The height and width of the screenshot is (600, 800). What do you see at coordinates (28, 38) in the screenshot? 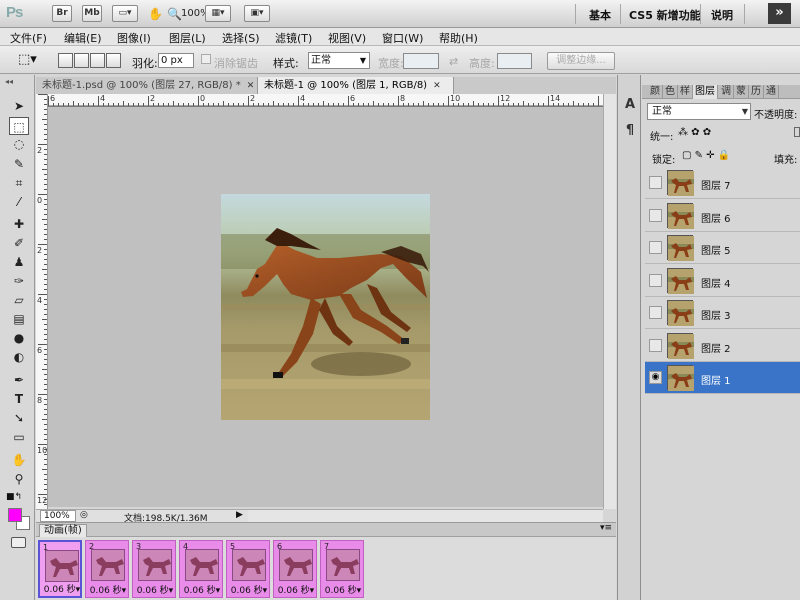
I see `menu-file: 文件(F)` at bounding box center [28, 38].